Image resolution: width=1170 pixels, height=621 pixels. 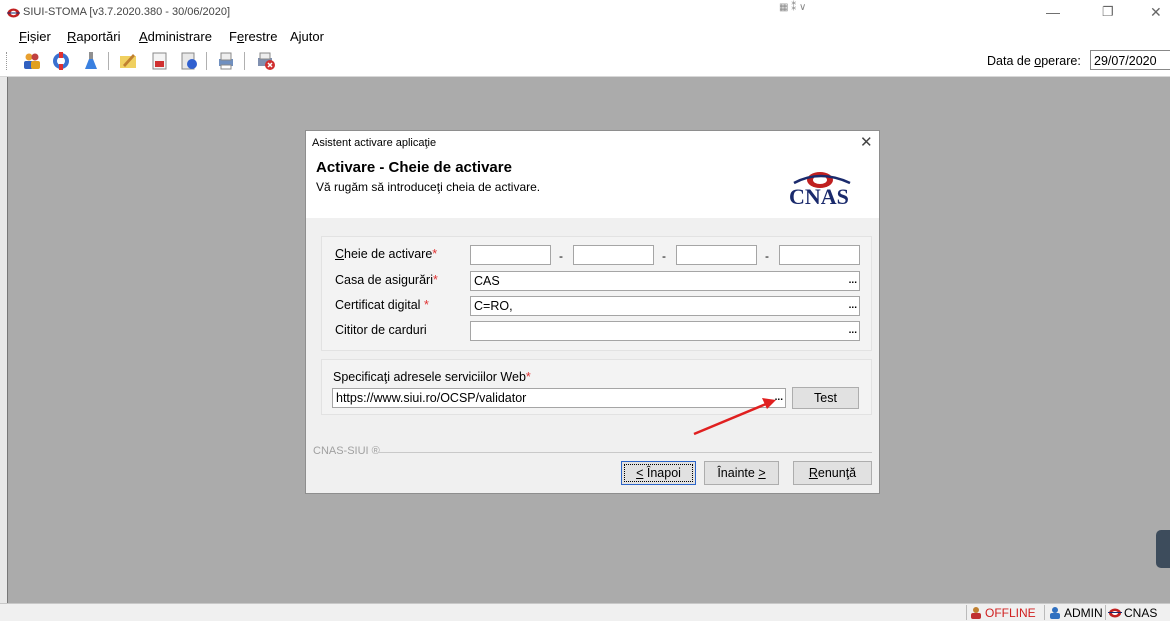 I want to click on test-button: Test, so click(x=825, y=398).